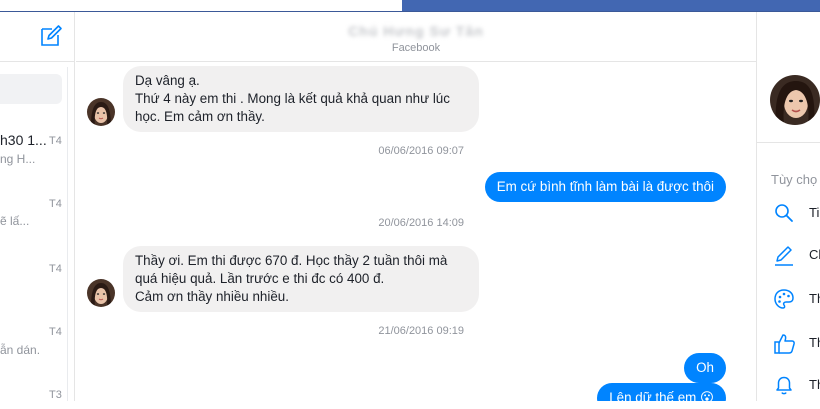 This screenshot has height=409, width=820. I want to click on palette-icon, so click(784, 299).